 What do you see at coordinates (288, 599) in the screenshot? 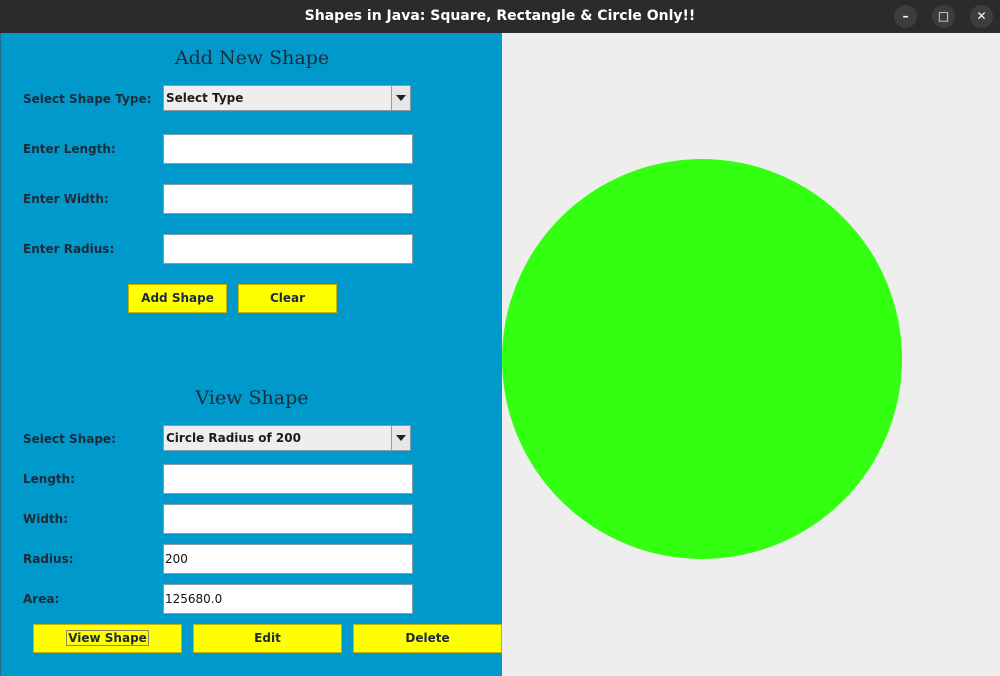
I see `area-field` at bounding box center [288, 599].